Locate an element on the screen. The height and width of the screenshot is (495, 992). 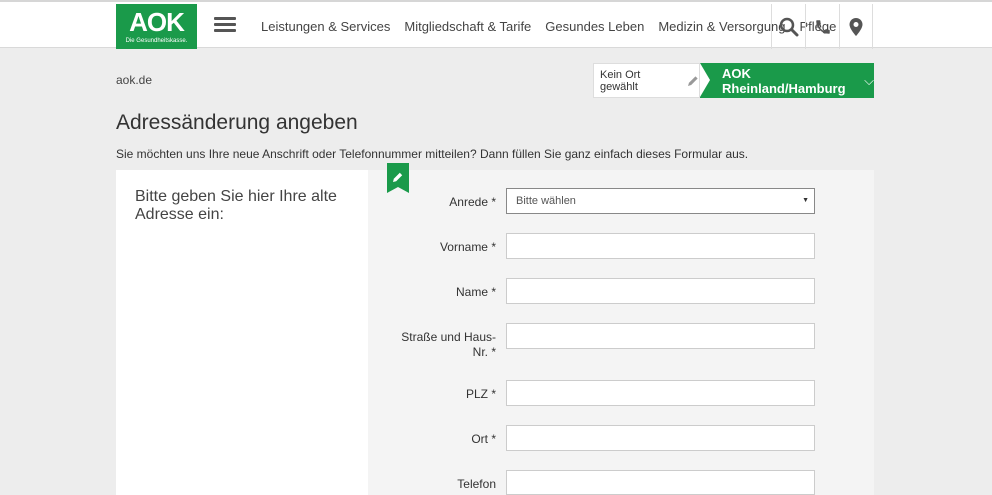
region-button: AOK Rheinland/Hamburg ⌵ is located at coordinates (787, 80).